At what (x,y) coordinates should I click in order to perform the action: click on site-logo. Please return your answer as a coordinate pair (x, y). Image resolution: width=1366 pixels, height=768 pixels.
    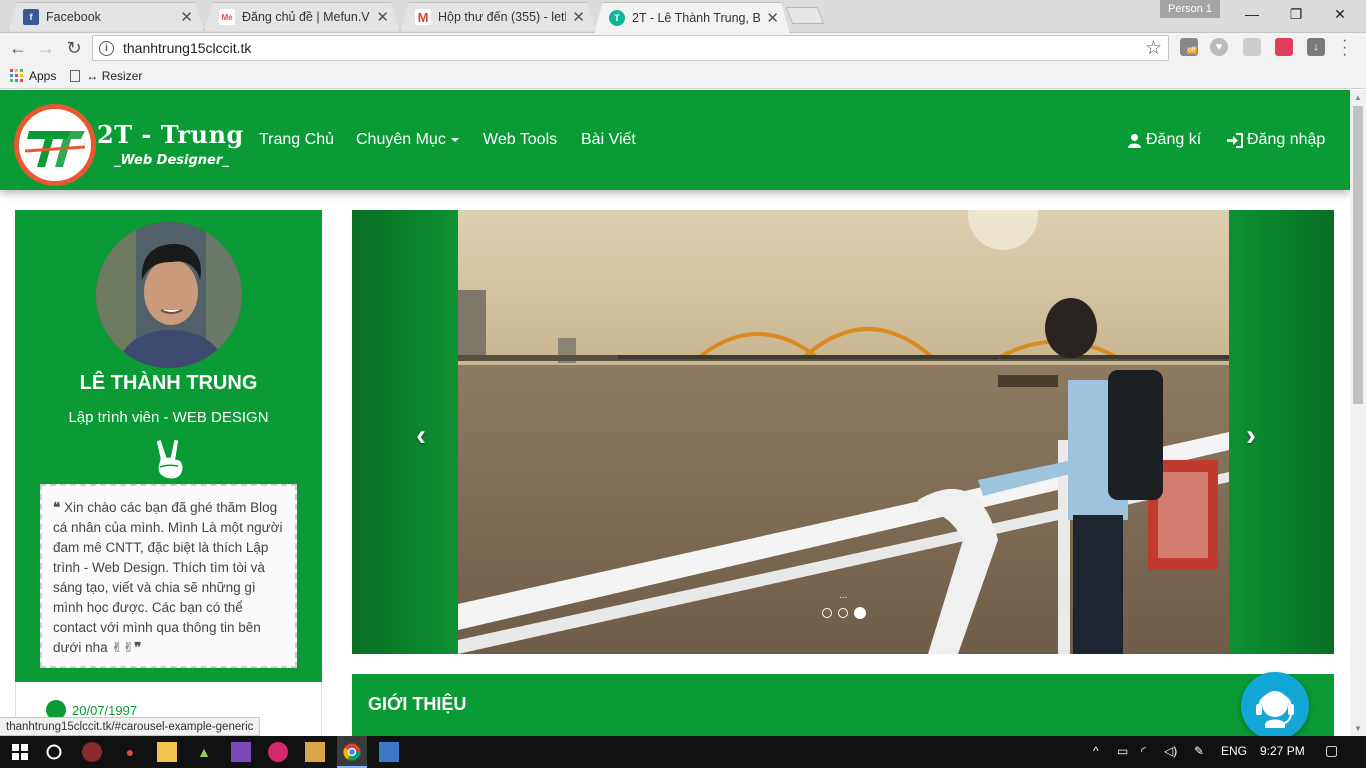
    Looking at the image, I should click on (55, 145).